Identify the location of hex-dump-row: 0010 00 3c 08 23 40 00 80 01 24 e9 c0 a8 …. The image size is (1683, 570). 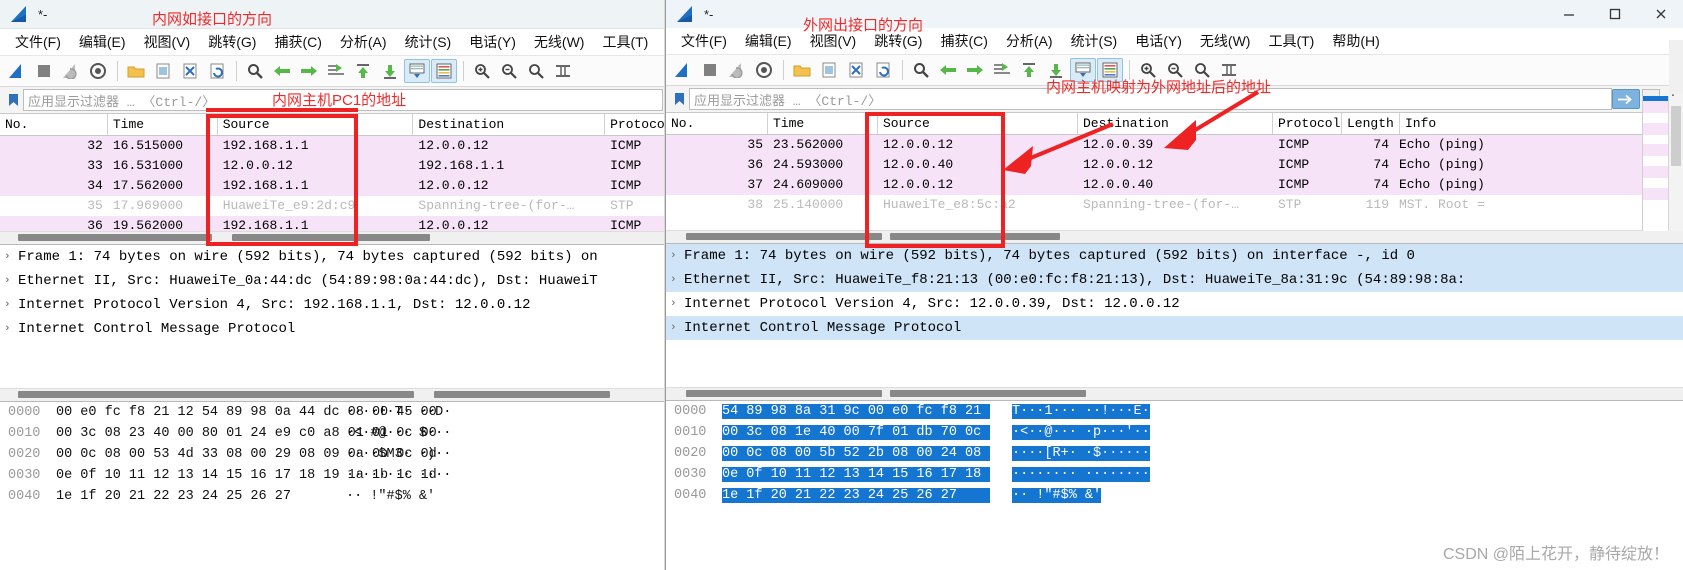
(332, 433).